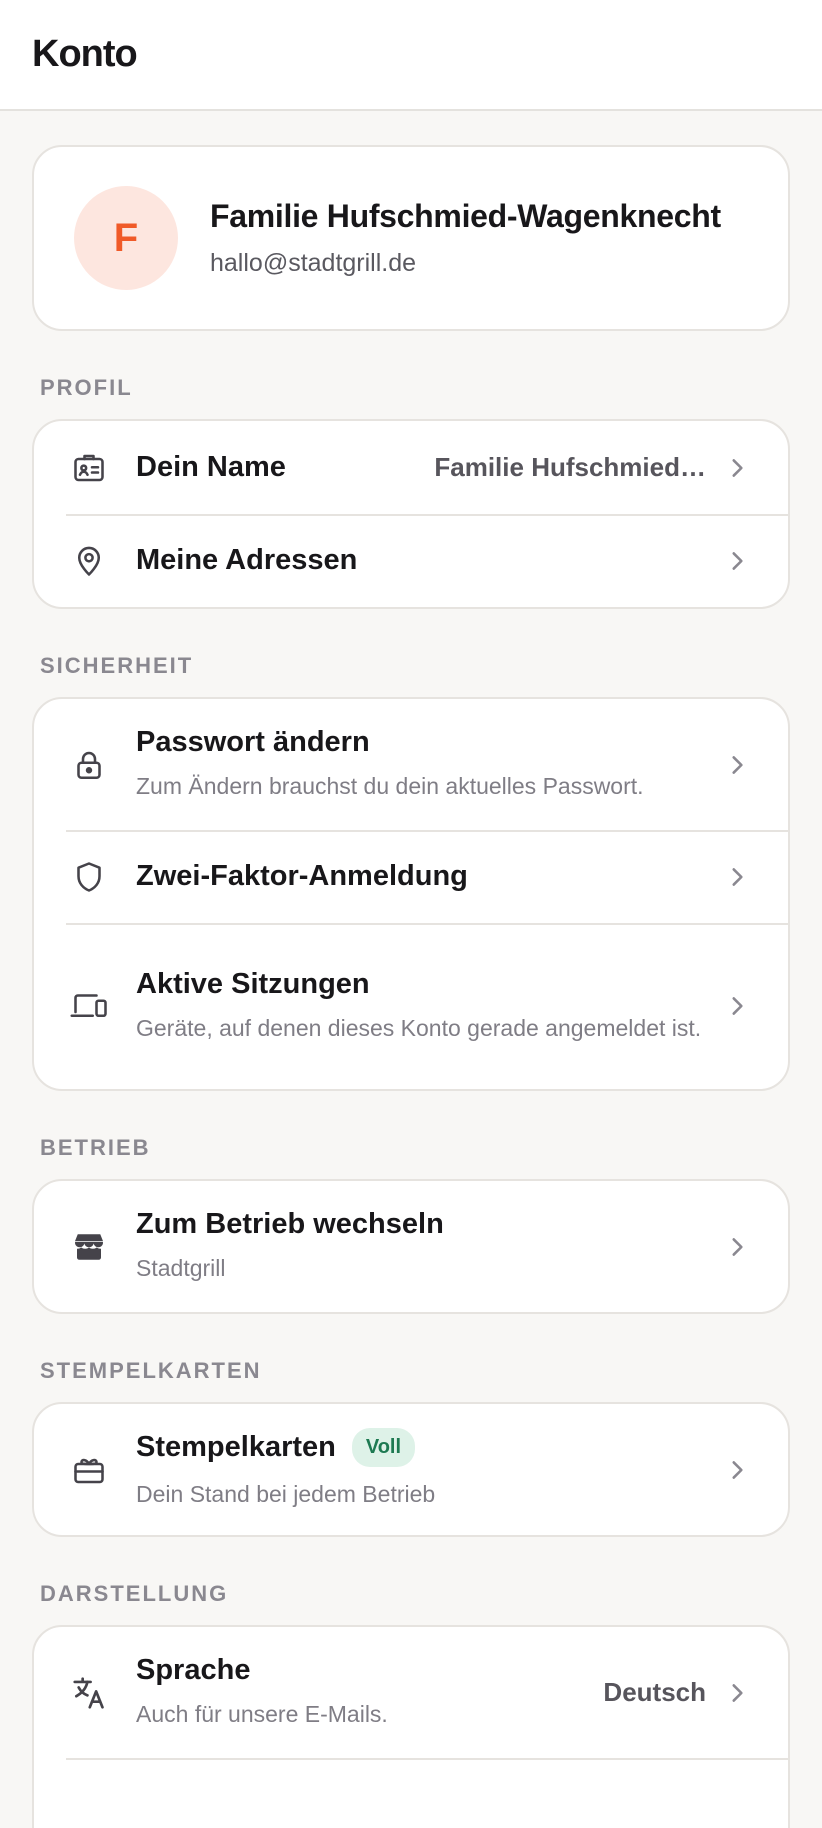 This screenshot has height=1828, width=822. I want to click on lock-icon, so click(89, 765).